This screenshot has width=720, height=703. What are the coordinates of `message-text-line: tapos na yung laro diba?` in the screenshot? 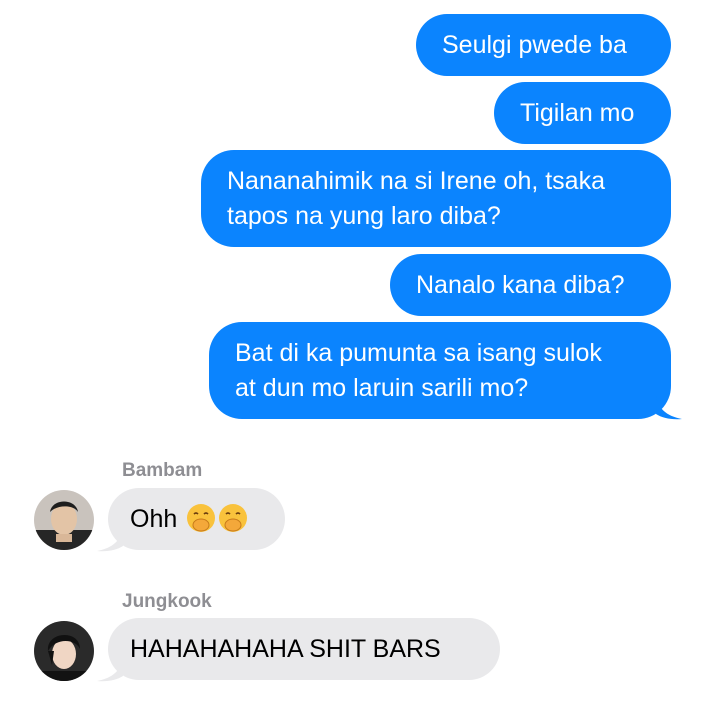 It's located at (364, 216).